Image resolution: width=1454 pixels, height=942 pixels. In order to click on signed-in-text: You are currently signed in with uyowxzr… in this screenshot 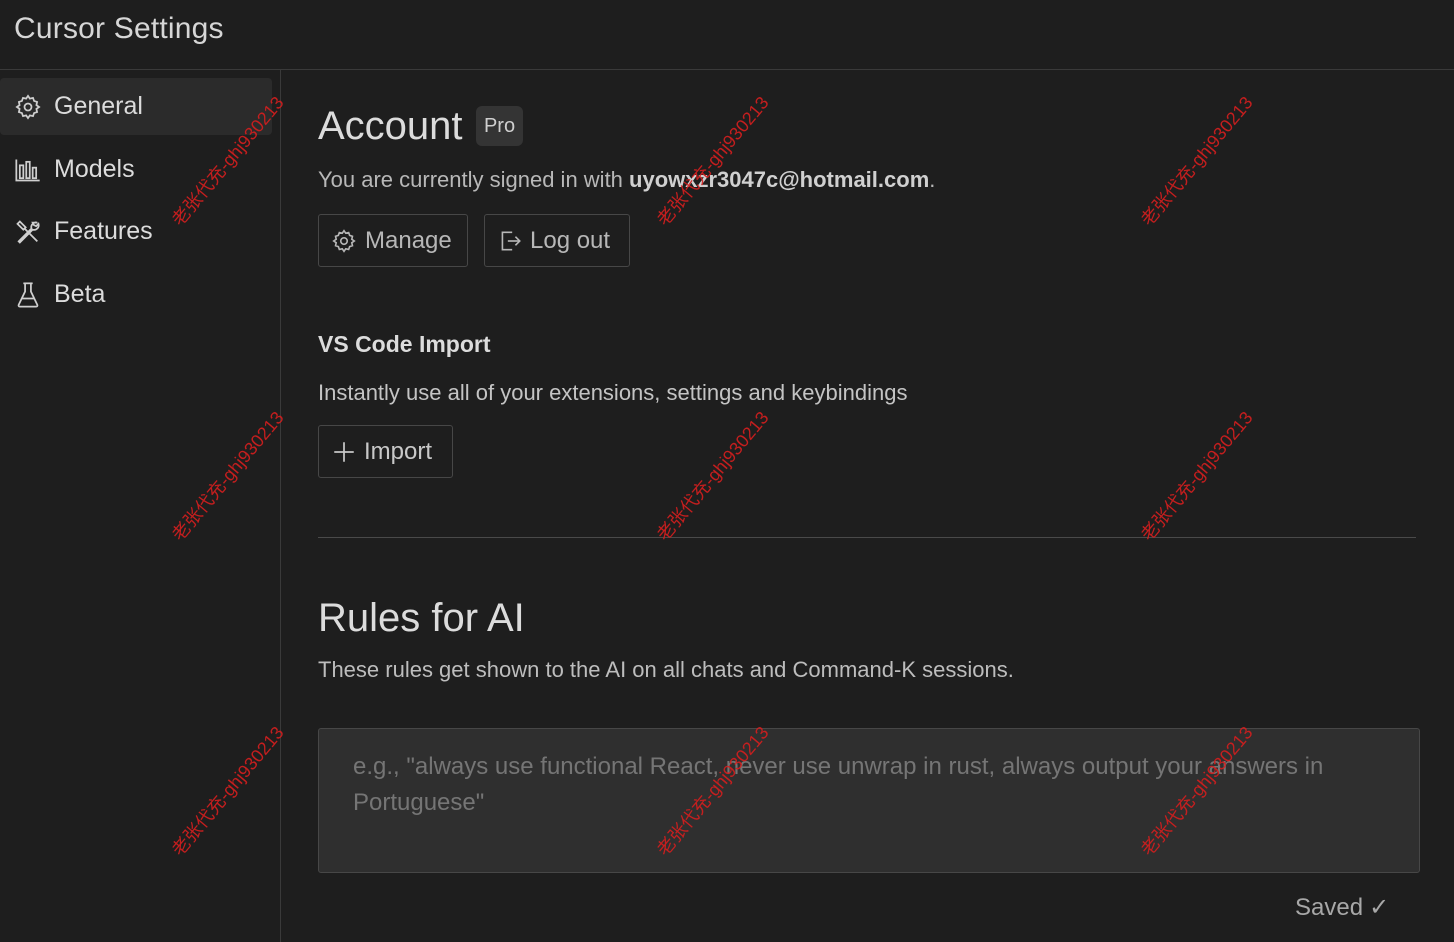, I will do `click(626, 180)`.